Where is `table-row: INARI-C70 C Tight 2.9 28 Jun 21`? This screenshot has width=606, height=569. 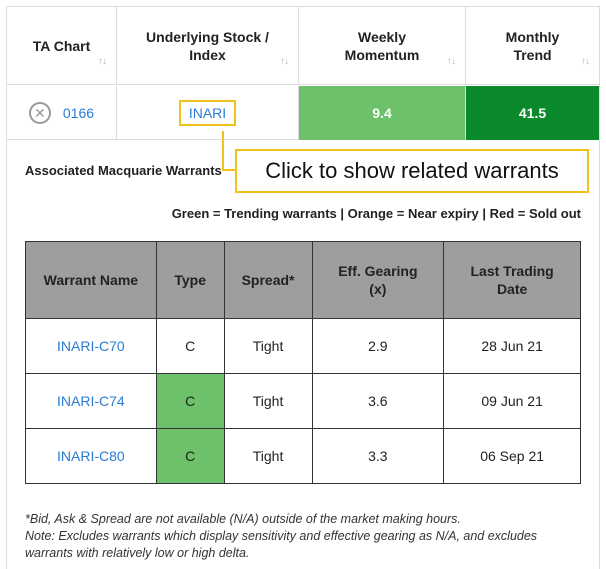
table-row: INARI-C70 C Tight 2.9 28 Jun 21 is located at coordinates (303, 346).